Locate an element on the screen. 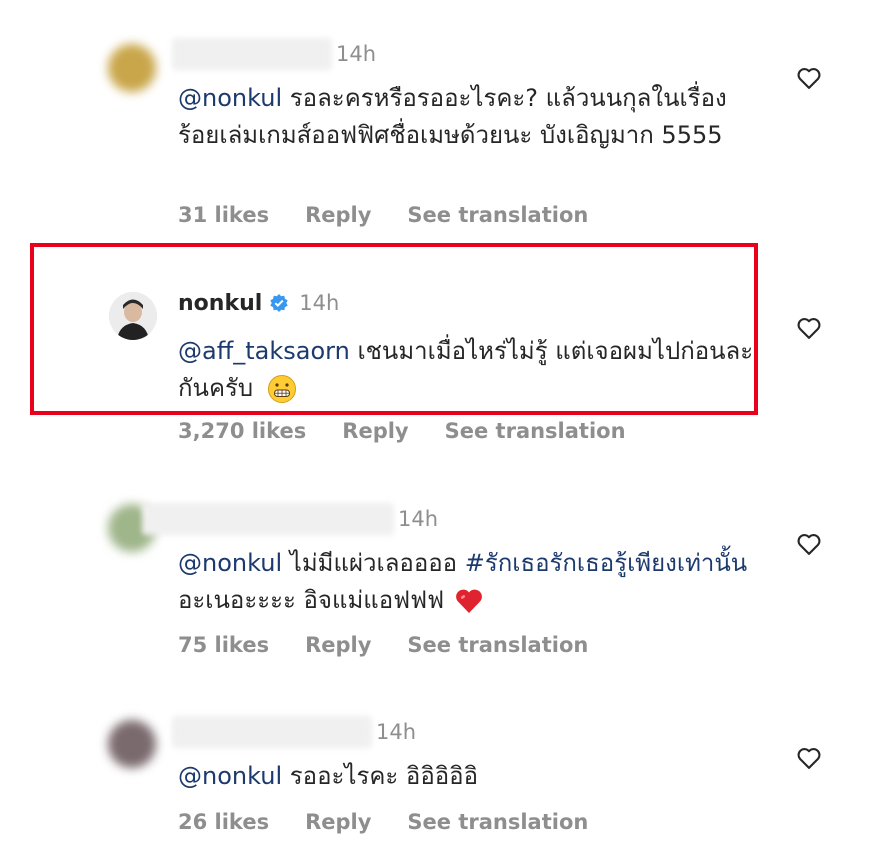 This screenshot has height=853, width=870. username: nonkul is located at coordinates (220, 303).